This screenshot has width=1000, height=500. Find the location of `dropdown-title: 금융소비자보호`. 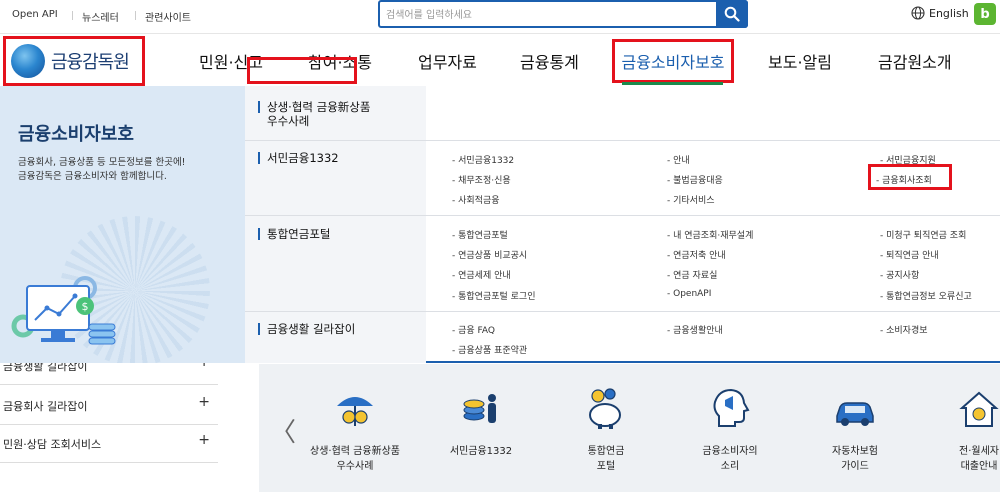

dropdown-title: 금융소비자보호 is located at coordinates (76, 134).